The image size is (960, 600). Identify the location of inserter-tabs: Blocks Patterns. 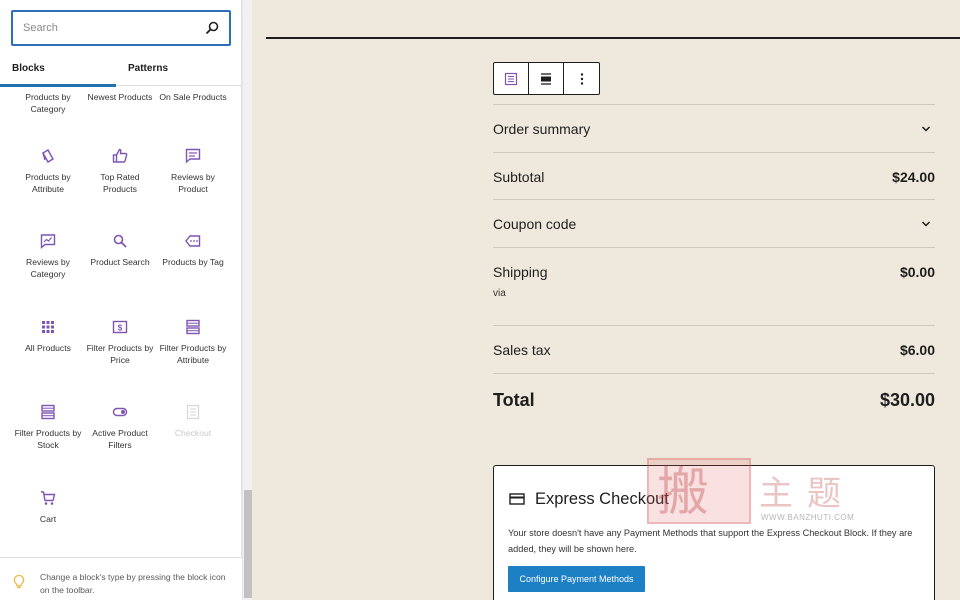
(121, 72).